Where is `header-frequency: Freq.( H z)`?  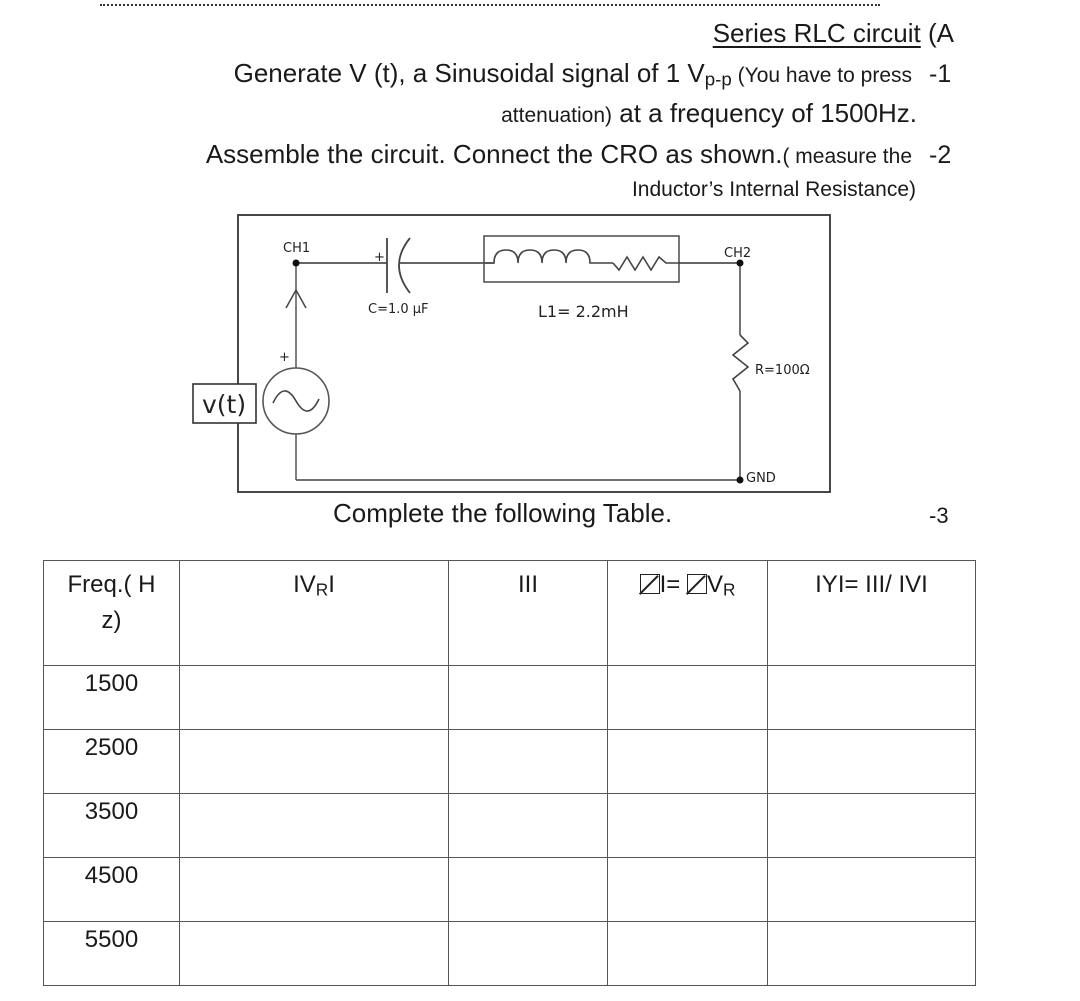
header-frequency: Freq.( H z) is located at coordinates (111, 613).